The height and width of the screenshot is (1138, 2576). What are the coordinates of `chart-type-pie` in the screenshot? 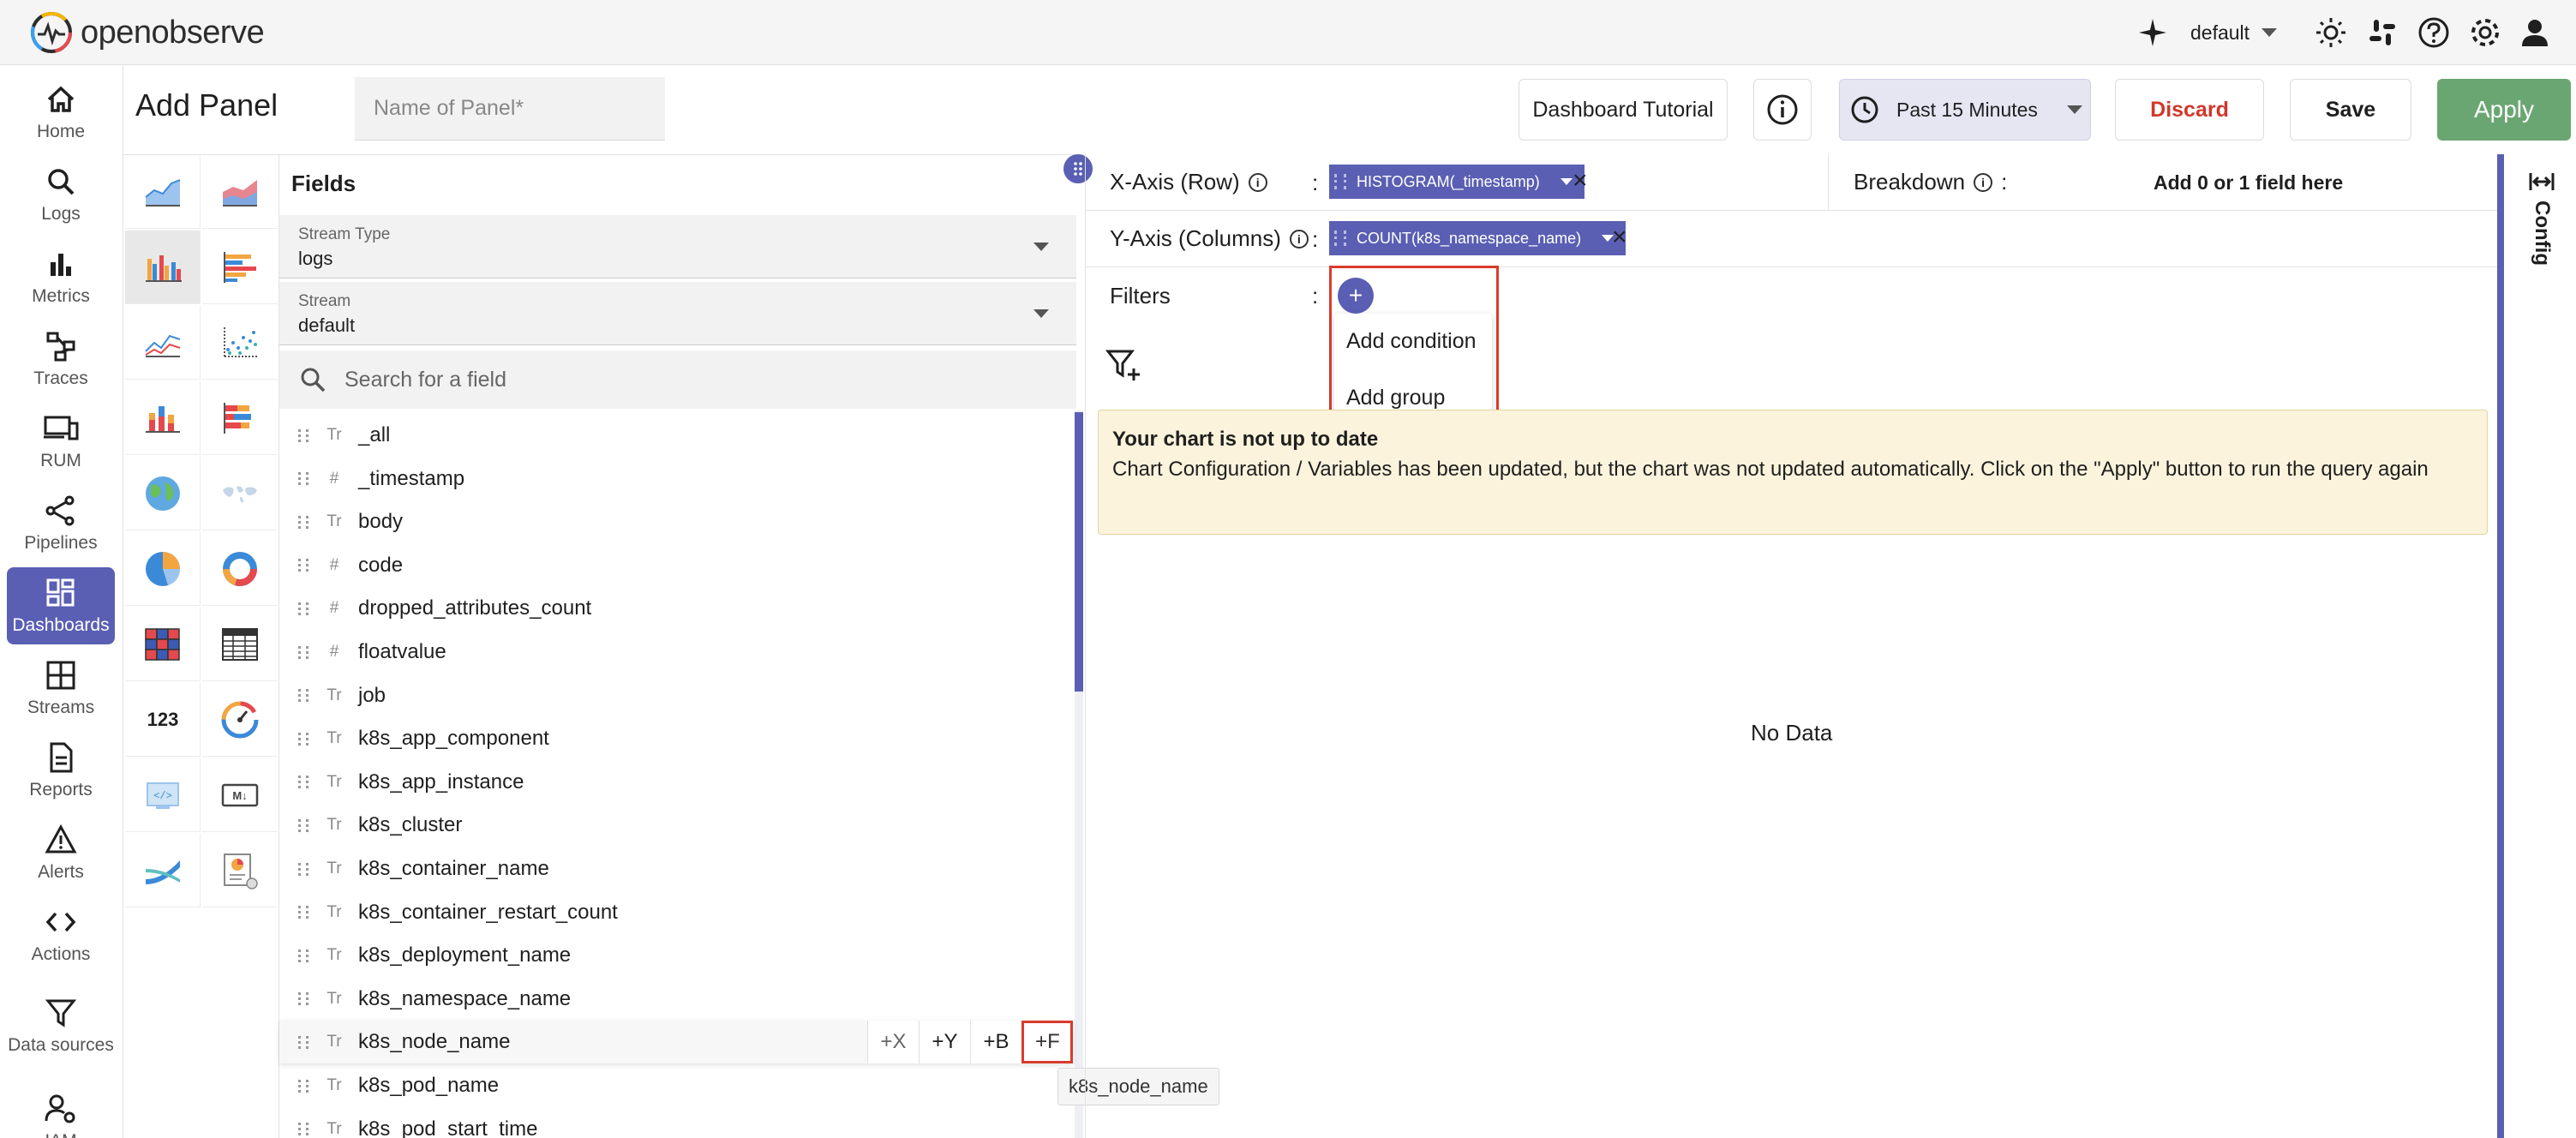 It's located at (163, 569).